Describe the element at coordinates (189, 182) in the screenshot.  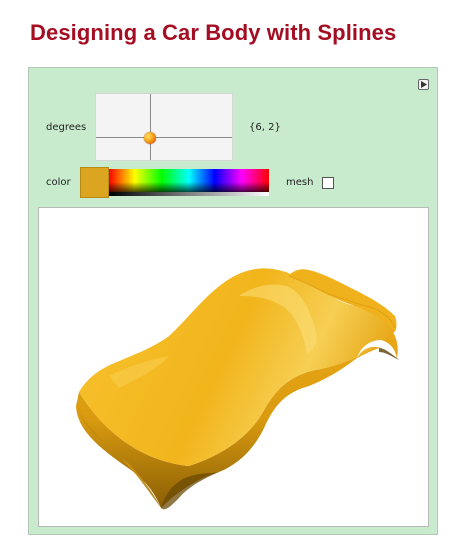
I see `color-picker-gradient` at that location.